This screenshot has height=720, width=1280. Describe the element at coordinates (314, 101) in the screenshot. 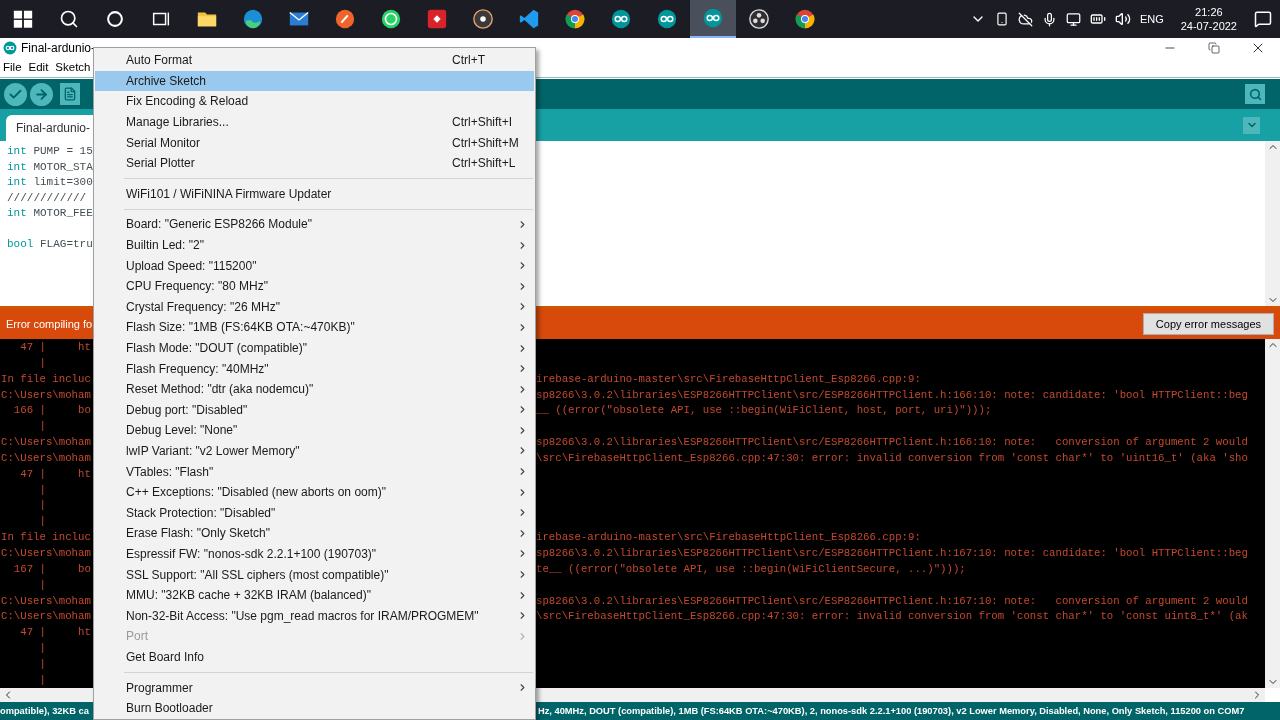

I see `menu-item: Fix Encoding & Reload` at that location.